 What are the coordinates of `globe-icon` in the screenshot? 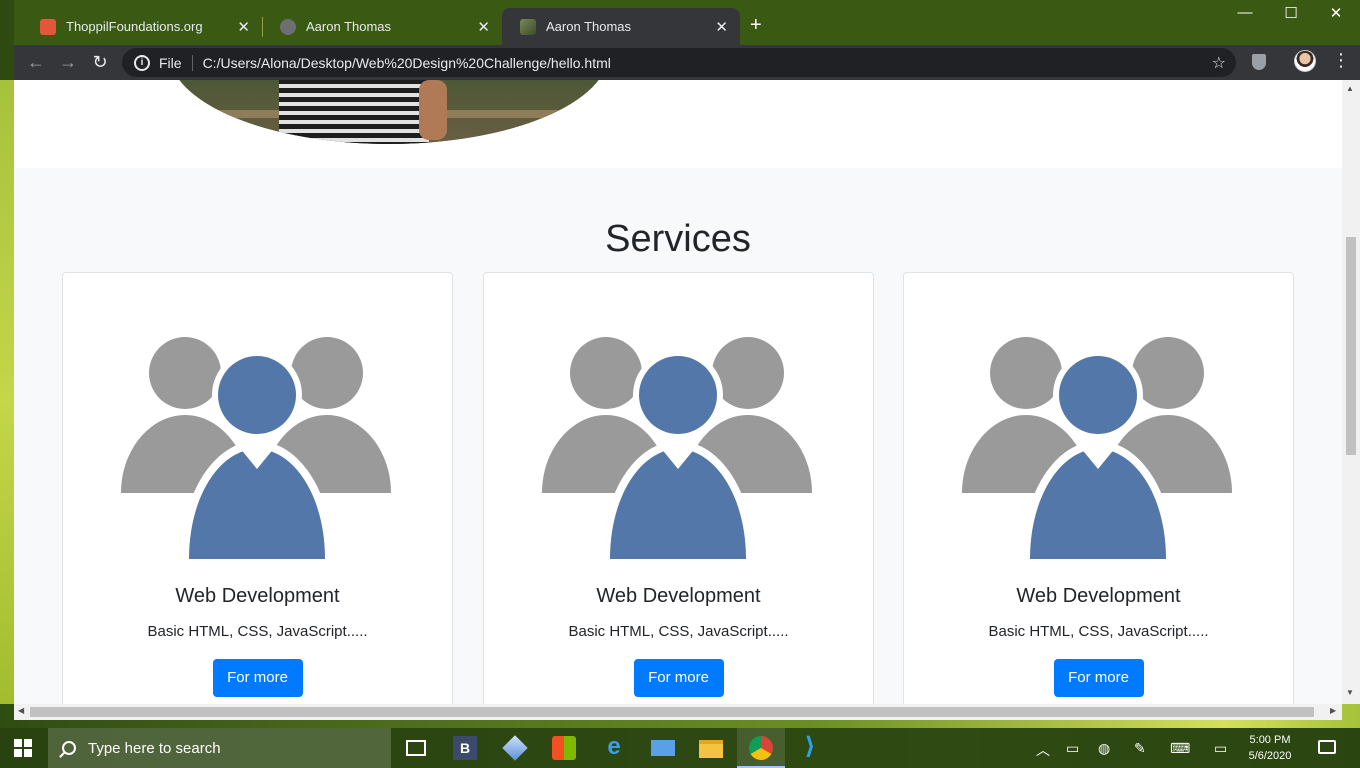 It's located at (288, 26).